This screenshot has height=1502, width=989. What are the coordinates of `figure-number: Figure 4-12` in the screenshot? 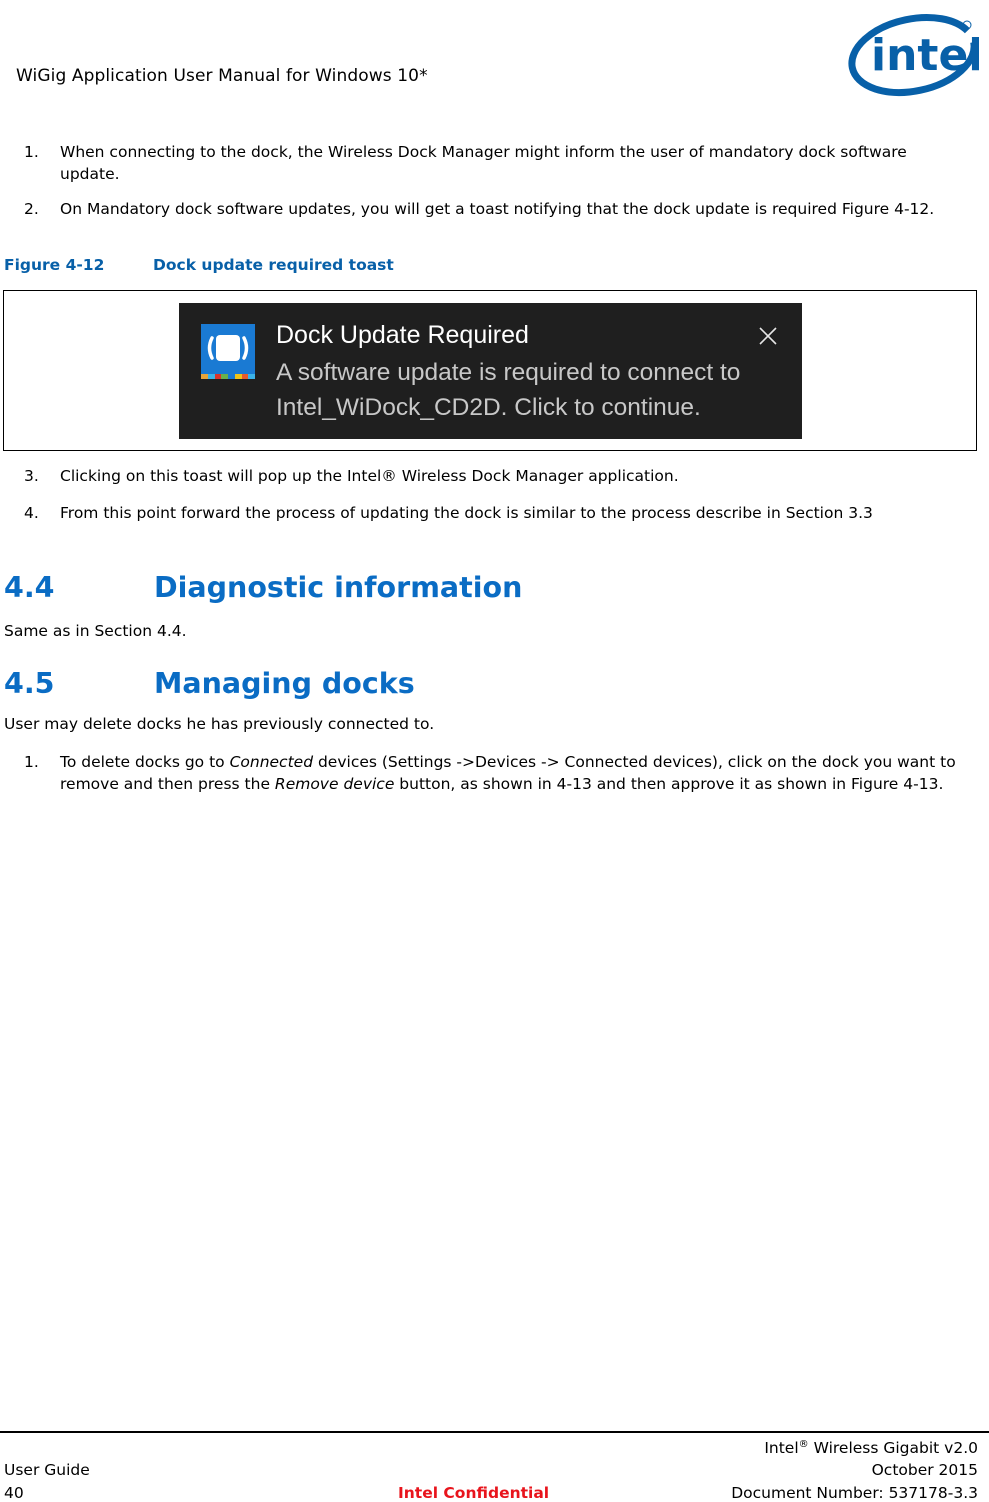 It's located at (54, 265).